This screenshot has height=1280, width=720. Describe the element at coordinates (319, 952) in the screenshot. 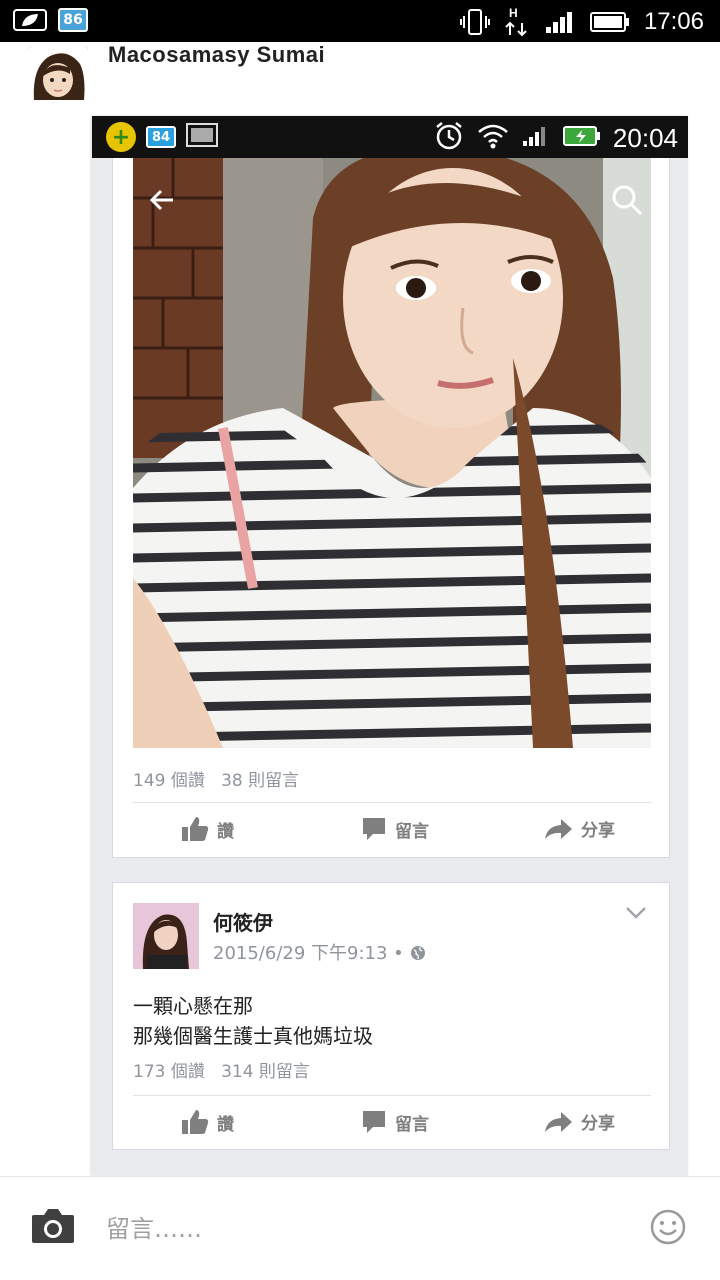

I see `post-timestamp: 2015/6/29 下午9:13 •` at that location.